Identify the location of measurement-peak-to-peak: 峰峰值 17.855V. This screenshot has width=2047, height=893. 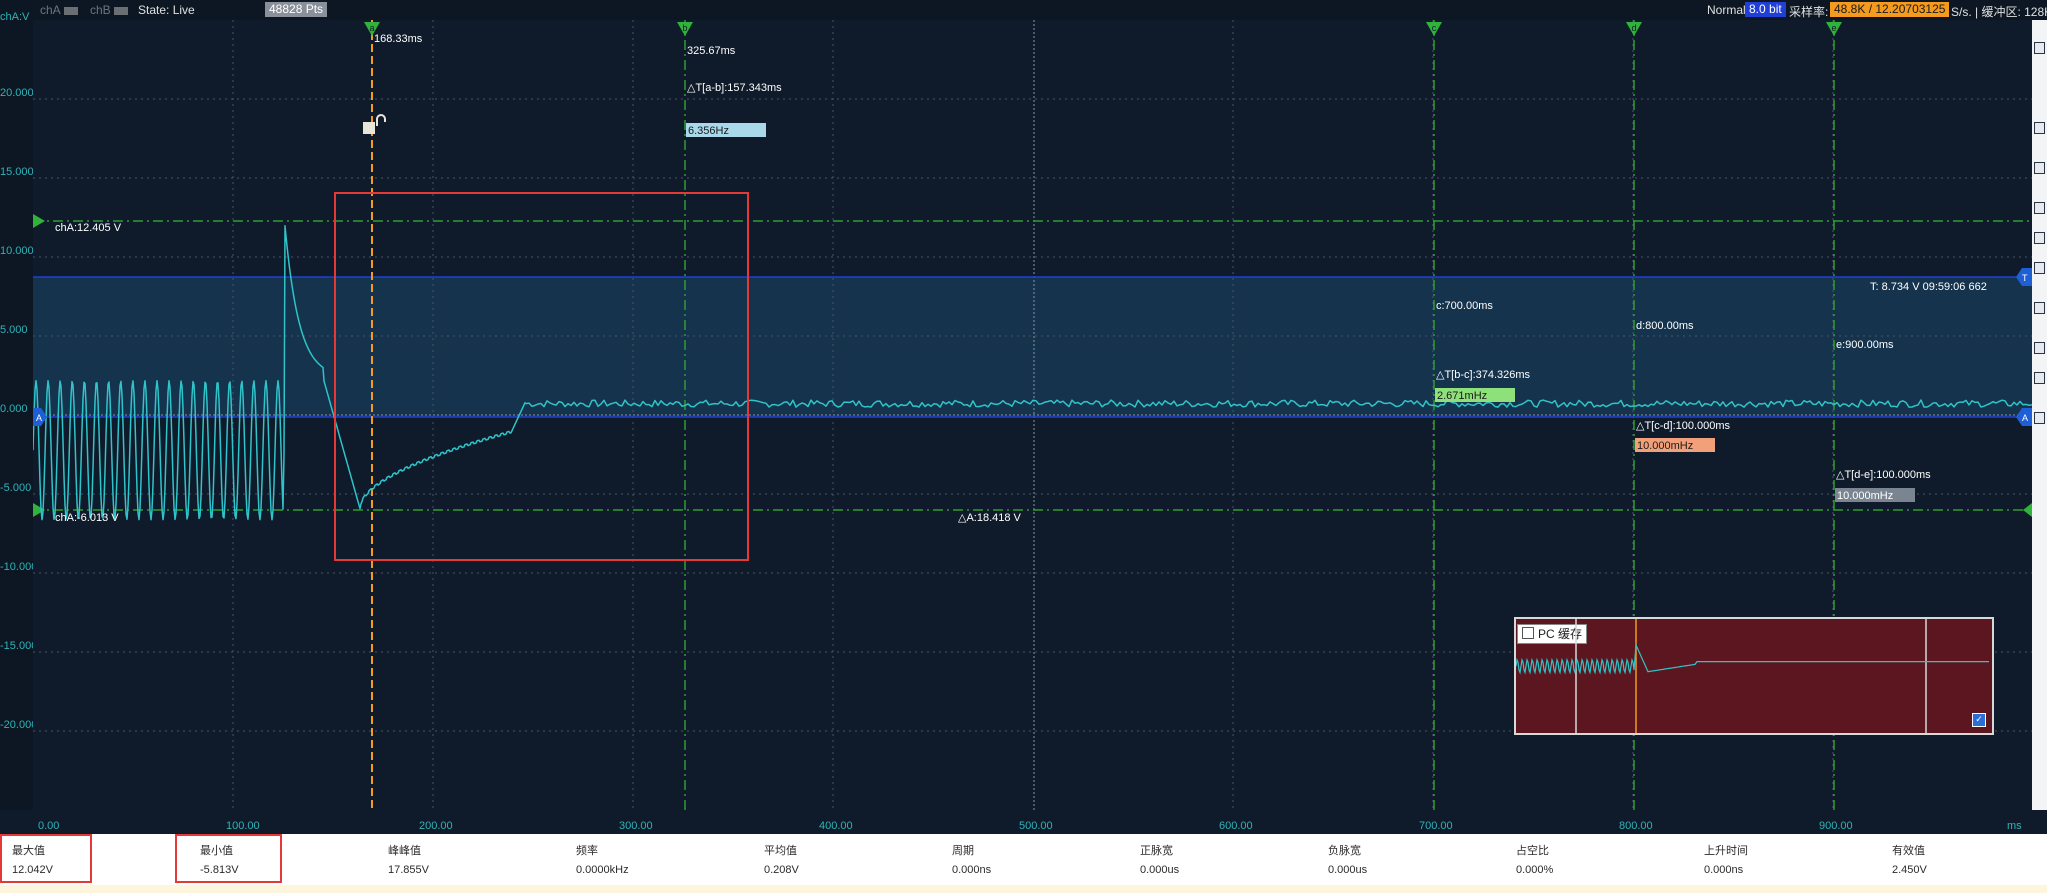
(470, 859).